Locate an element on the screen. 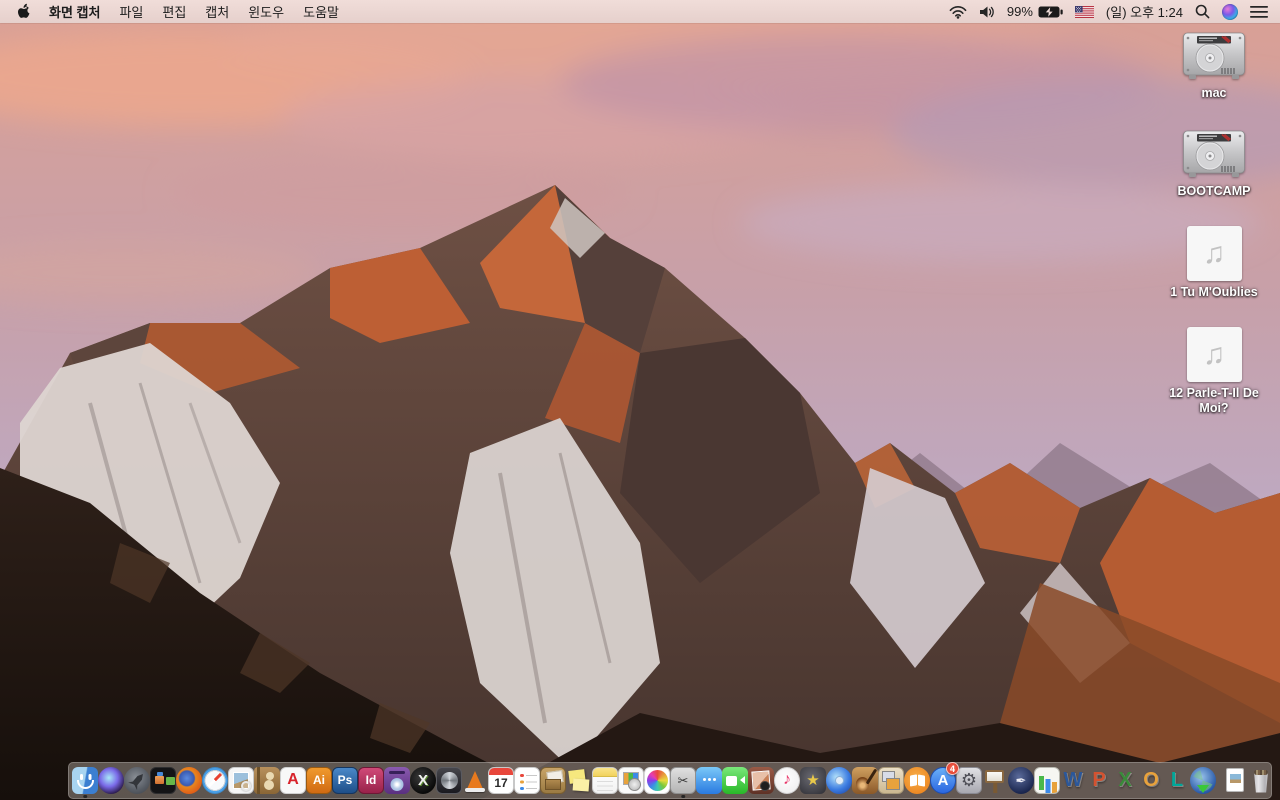  battery-charging-icon is located at coordinates (1050, 11).